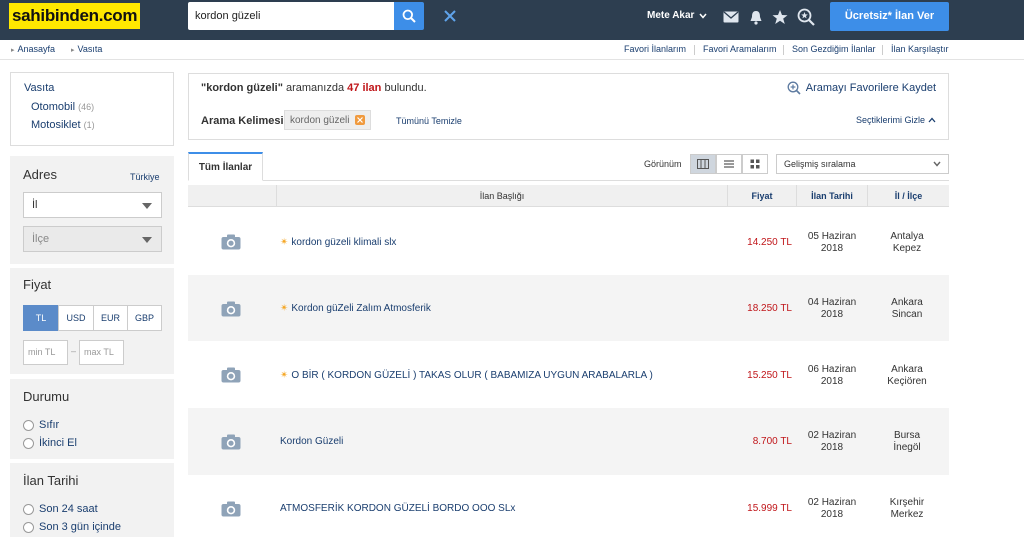 Image resolution: width=1024 pixels, height=537 pixels. Describe the element at coordinates (41, 318) in the screenshot. I see `currency-tl-button: TL` at that location.